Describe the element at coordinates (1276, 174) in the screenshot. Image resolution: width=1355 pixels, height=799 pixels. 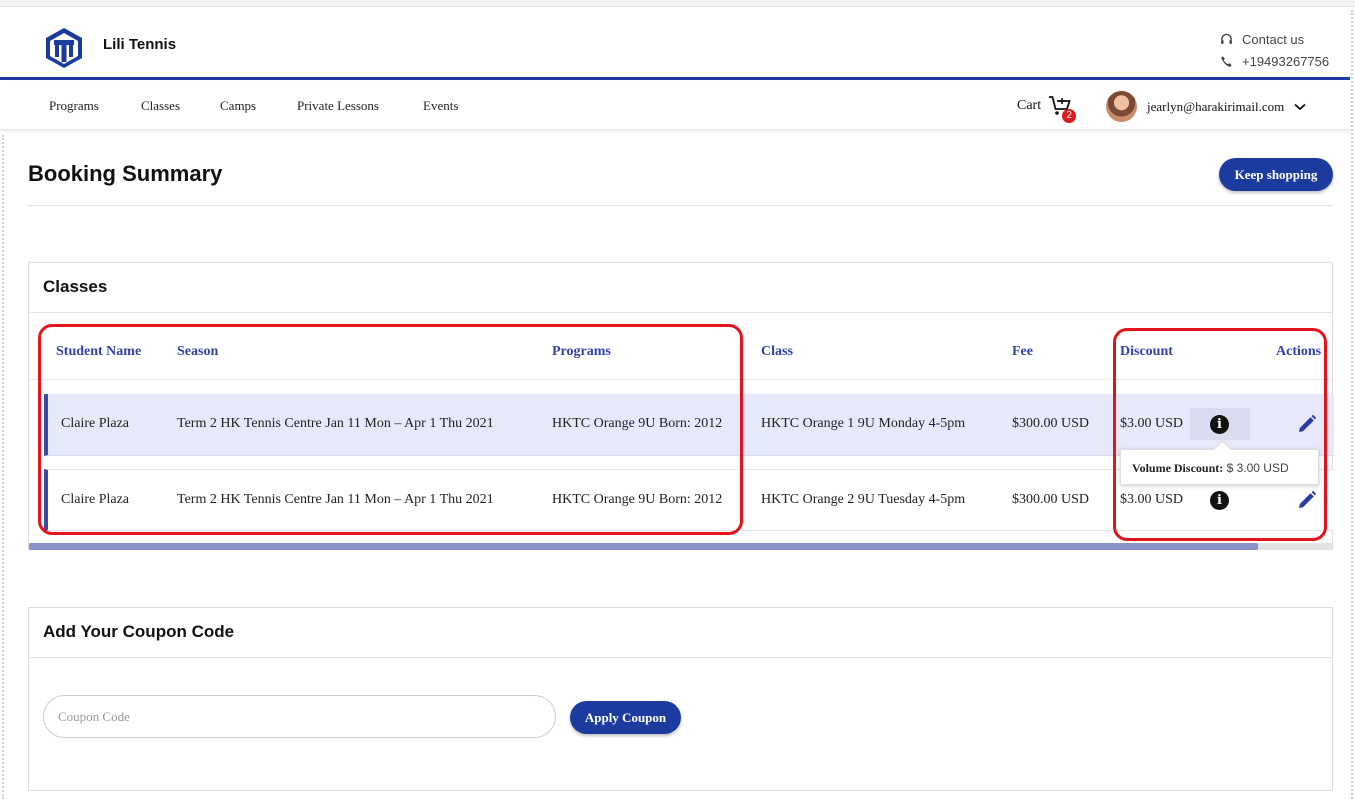
I see `keep-shopping-button: Keep shopping` at that location.